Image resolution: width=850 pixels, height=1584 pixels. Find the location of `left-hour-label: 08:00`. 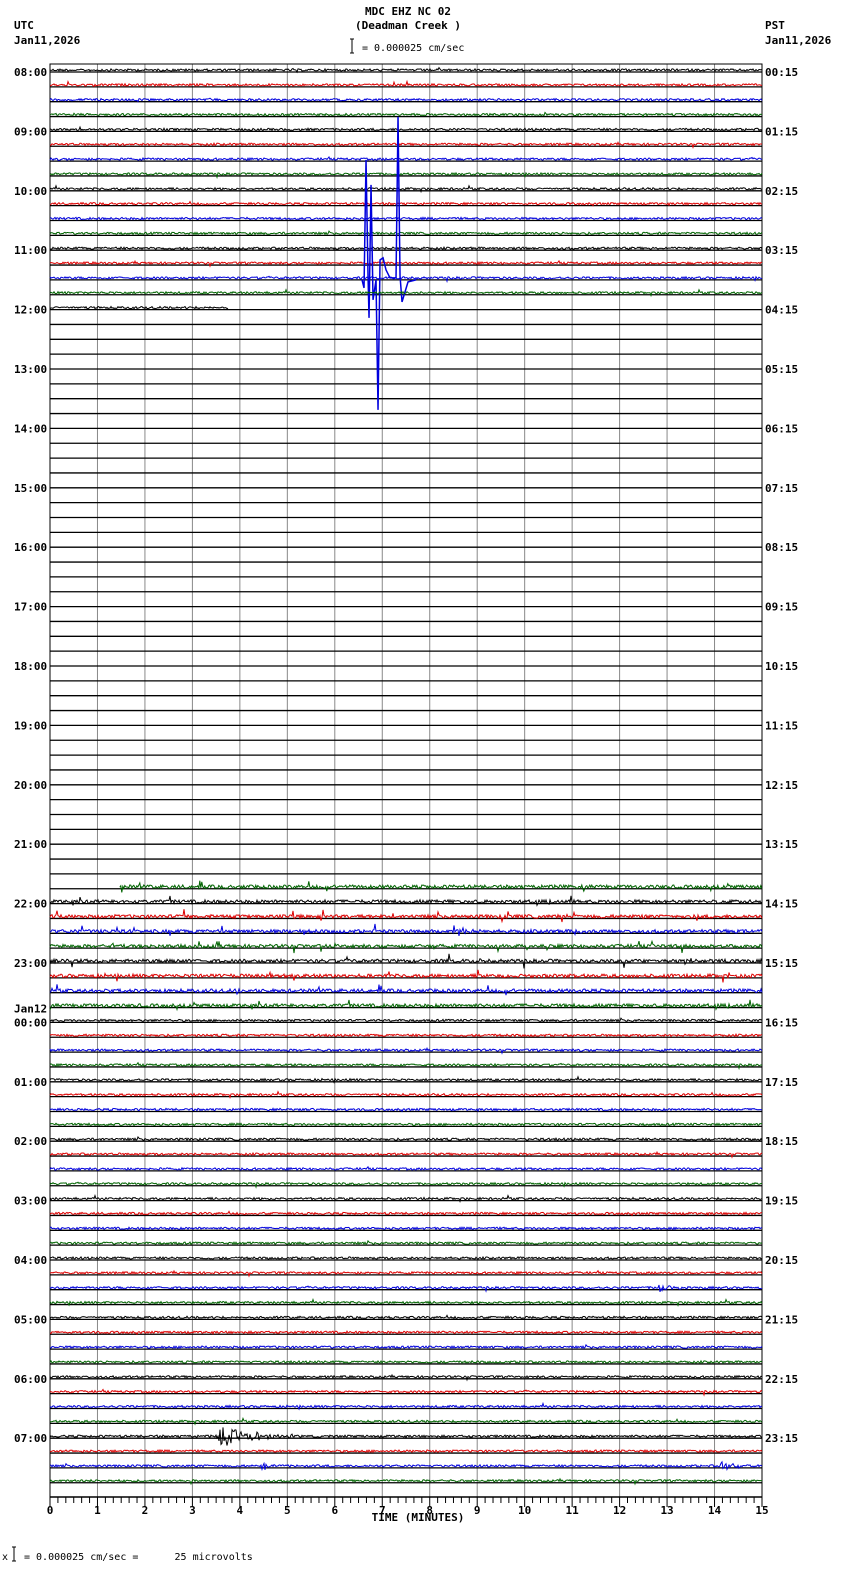

left-hour-label: 08:00 is located at coordinates (30, 72).